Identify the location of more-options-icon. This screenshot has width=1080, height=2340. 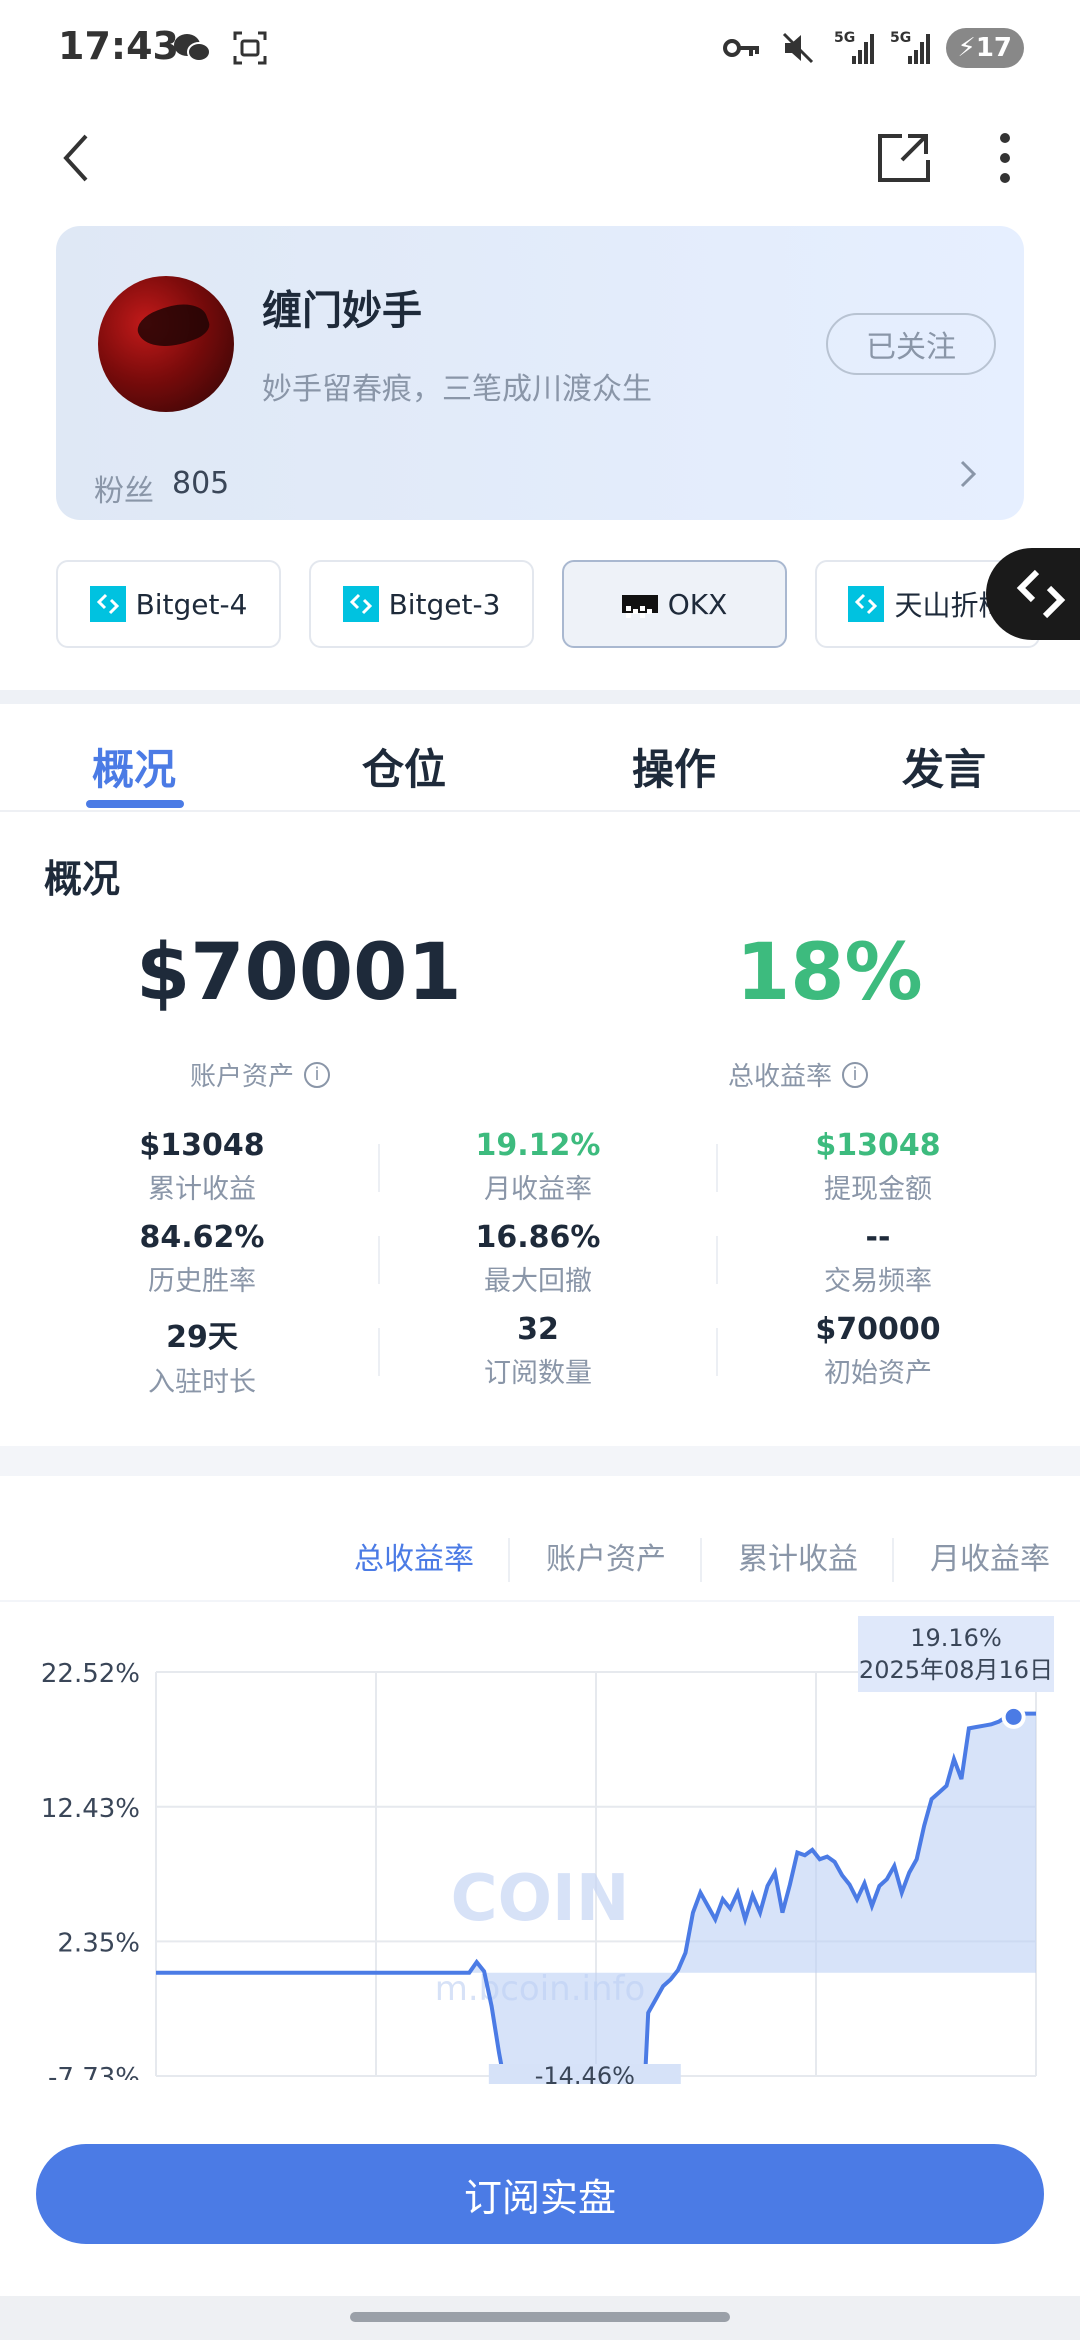
(1005, 158).